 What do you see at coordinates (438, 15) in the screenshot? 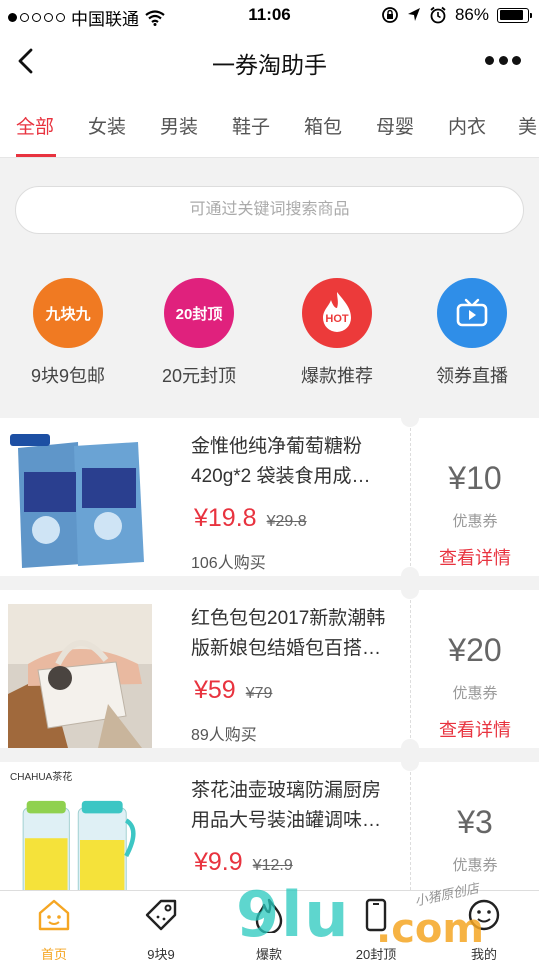
I see `alarm-icon` at bounding box center [438, 15].